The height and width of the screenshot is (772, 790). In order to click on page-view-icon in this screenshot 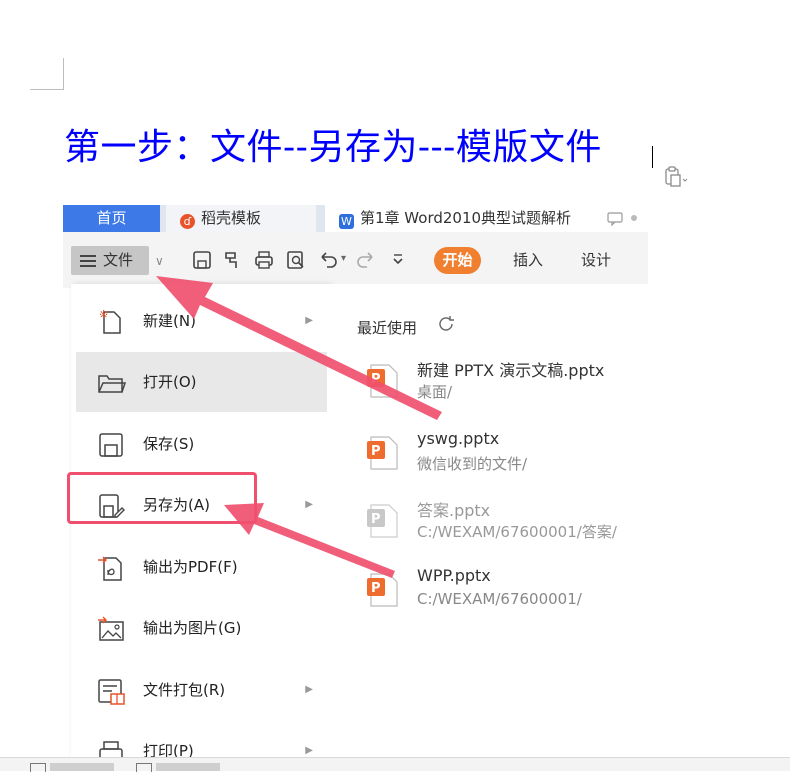, I will do `click(38, 767)`.